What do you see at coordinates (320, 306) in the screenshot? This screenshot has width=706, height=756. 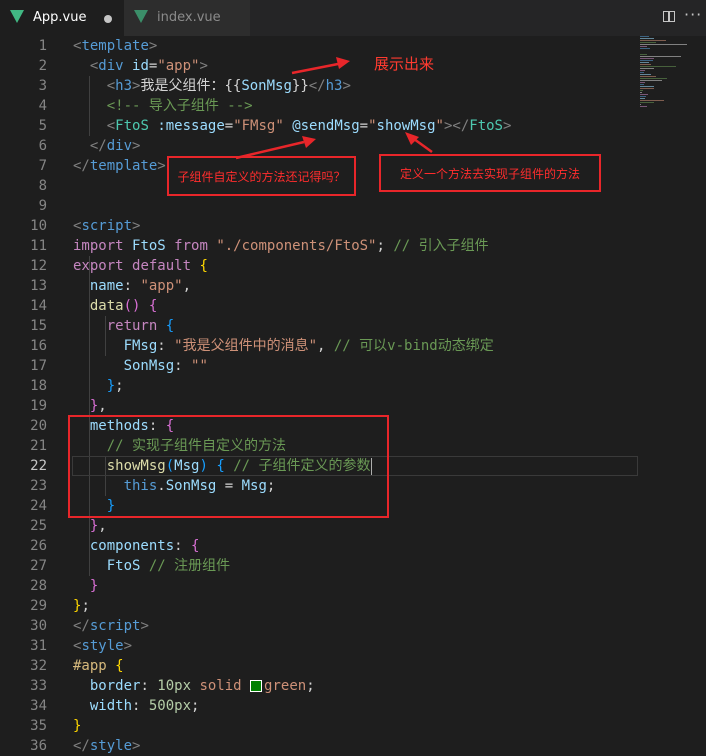 I see `code-line: 14 data() {` at bounding box center [320, 306].